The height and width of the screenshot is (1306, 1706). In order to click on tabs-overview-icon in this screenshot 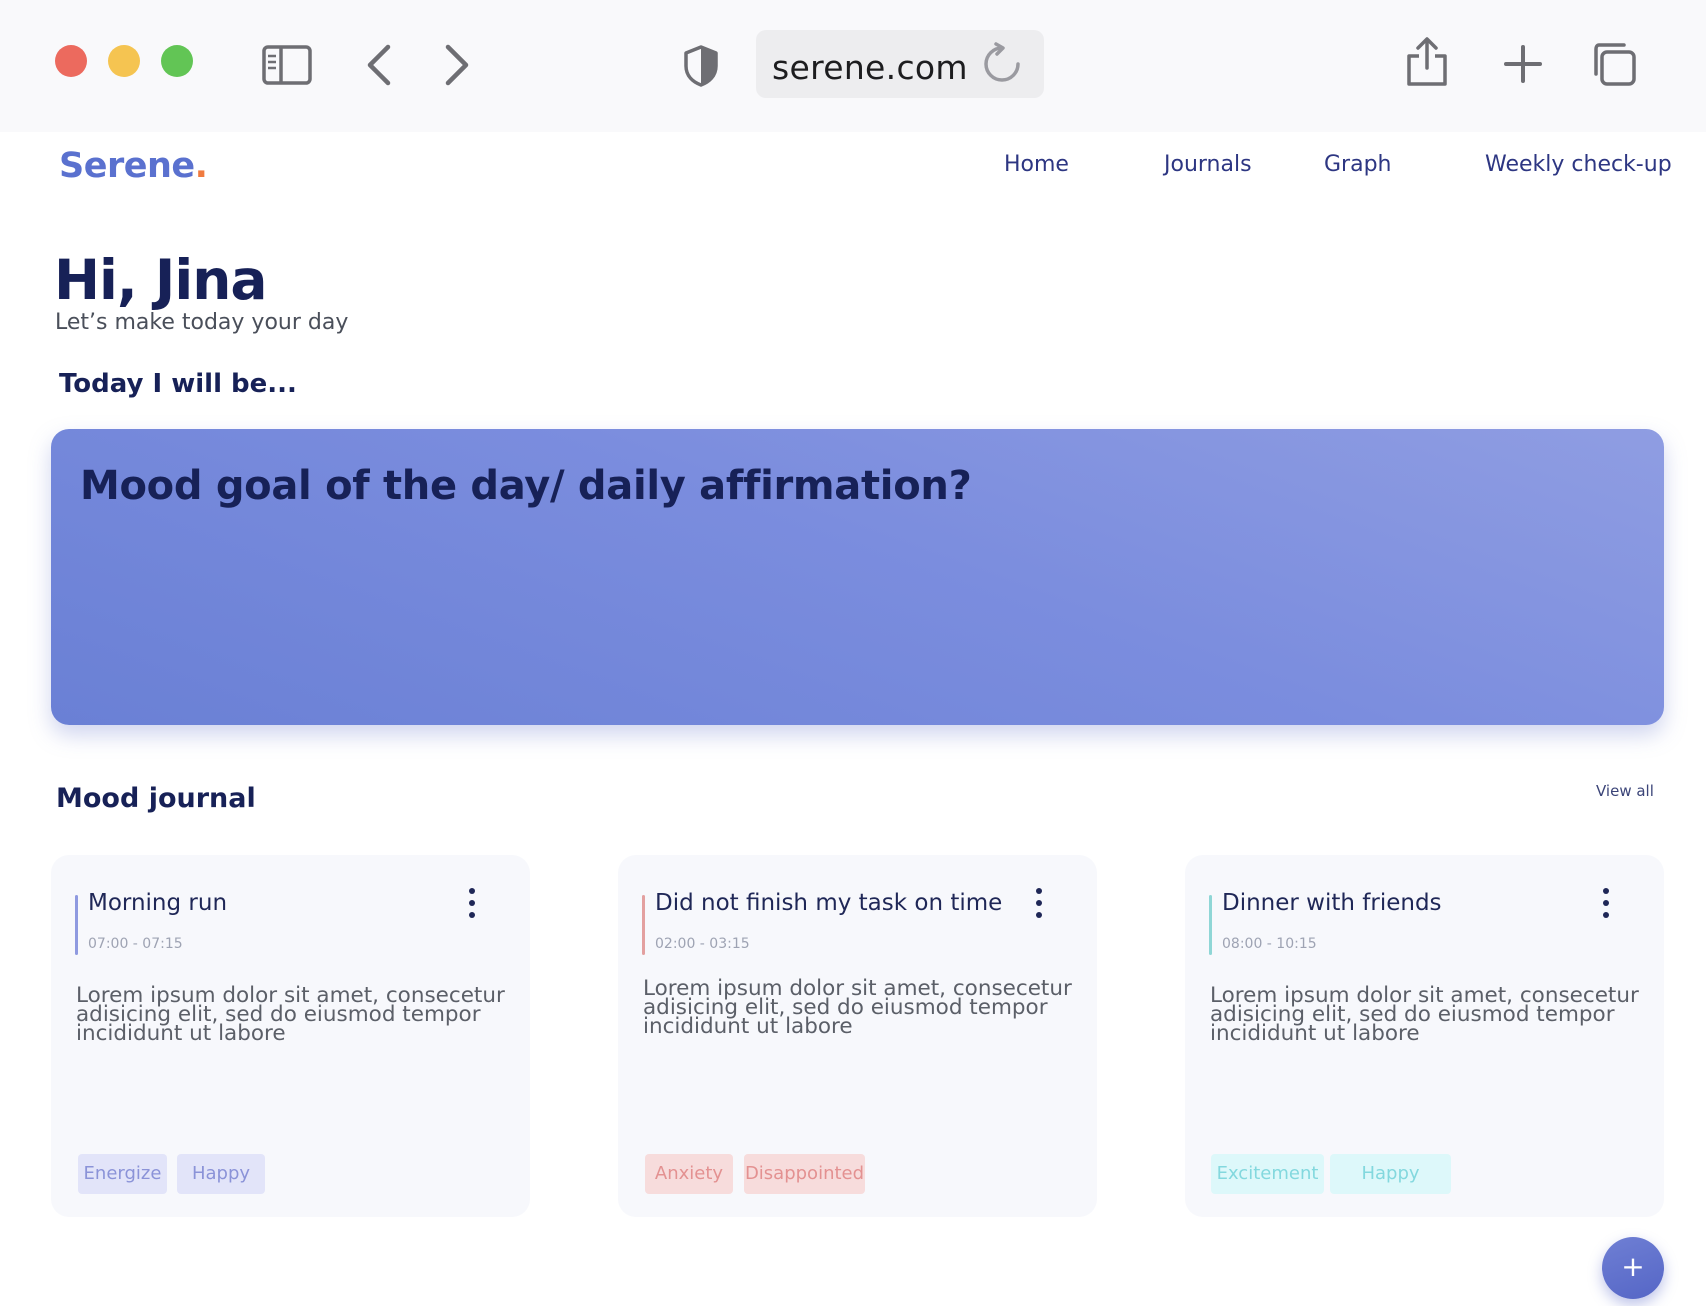, I will do `click(1614, 64)`.